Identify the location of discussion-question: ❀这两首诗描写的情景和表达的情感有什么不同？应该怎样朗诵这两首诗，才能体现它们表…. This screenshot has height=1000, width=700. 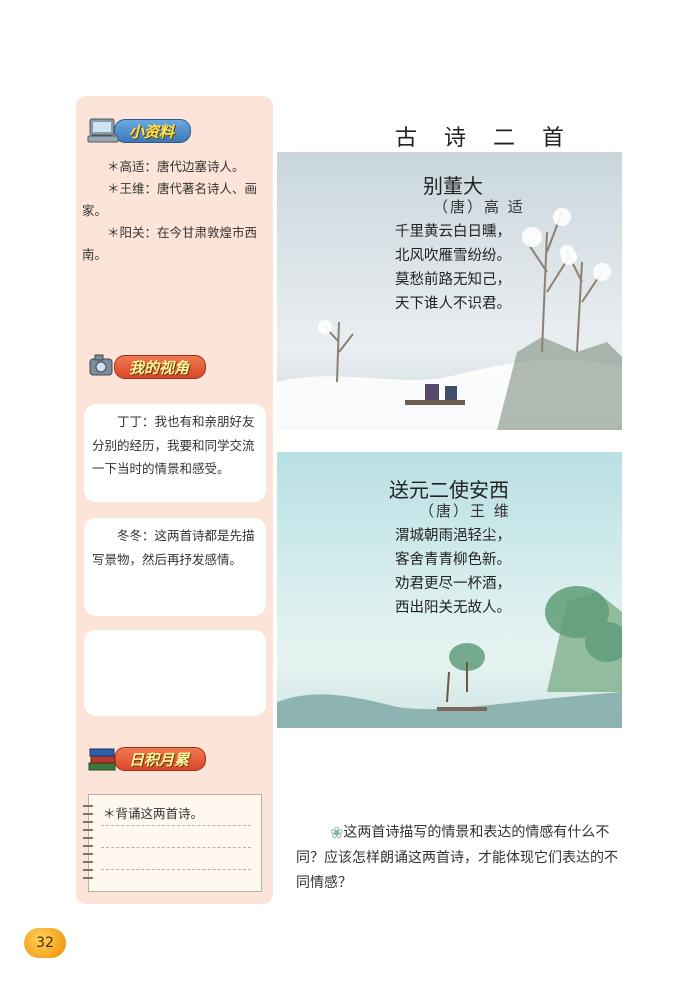
(461, 858).